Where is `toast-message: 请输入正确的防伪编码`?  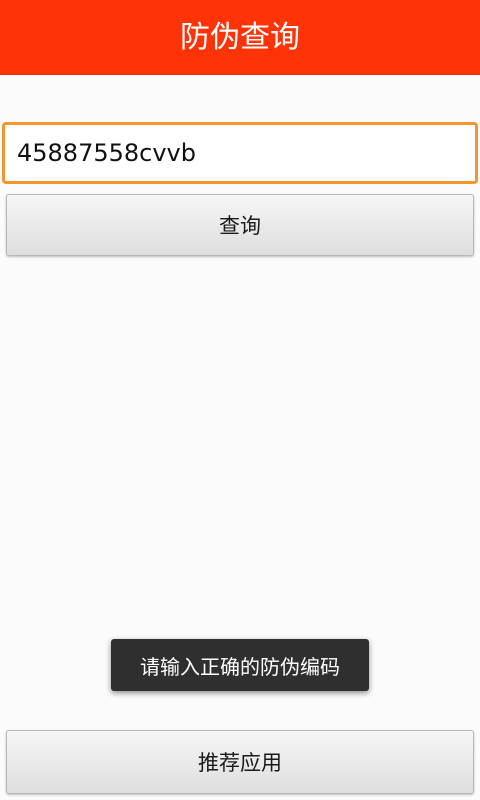
toast-message: 请输入正确的防伪编码 is located at coordinates (240, 665).